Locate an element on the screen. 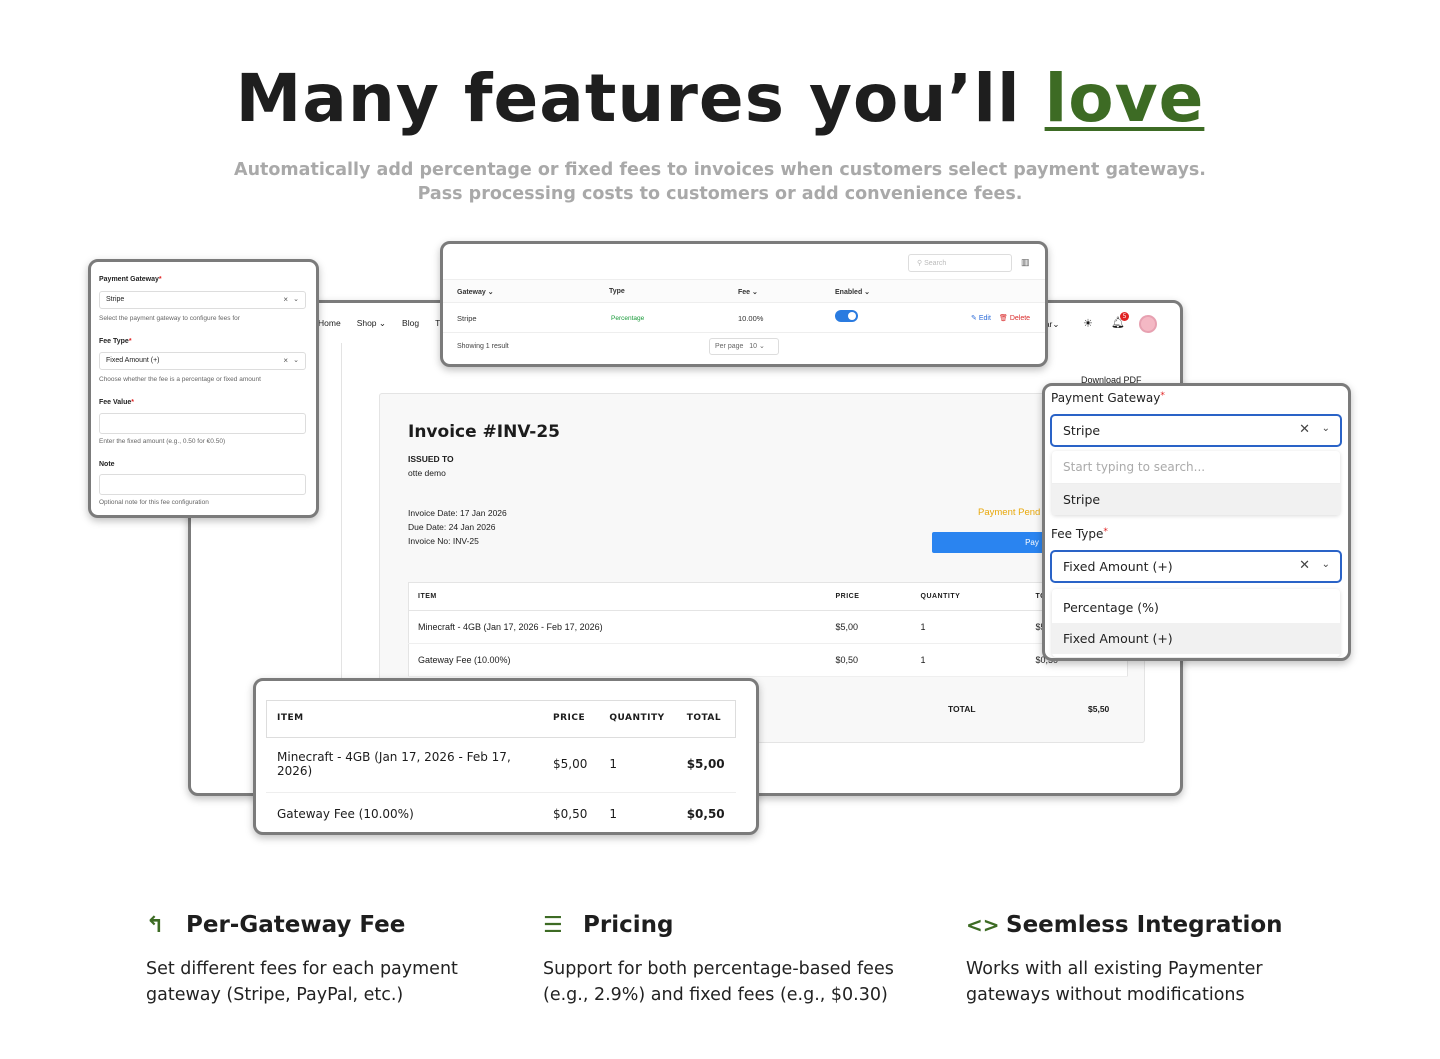  feature-title: ↰ Per-Gateway Fee is located at coordinates (311, 925).